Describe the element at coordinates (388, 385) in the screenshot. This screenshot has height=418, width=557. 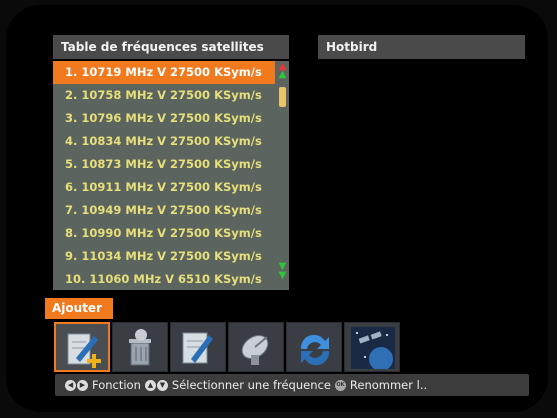
I see `help-rename: Renommer l..` at that location.